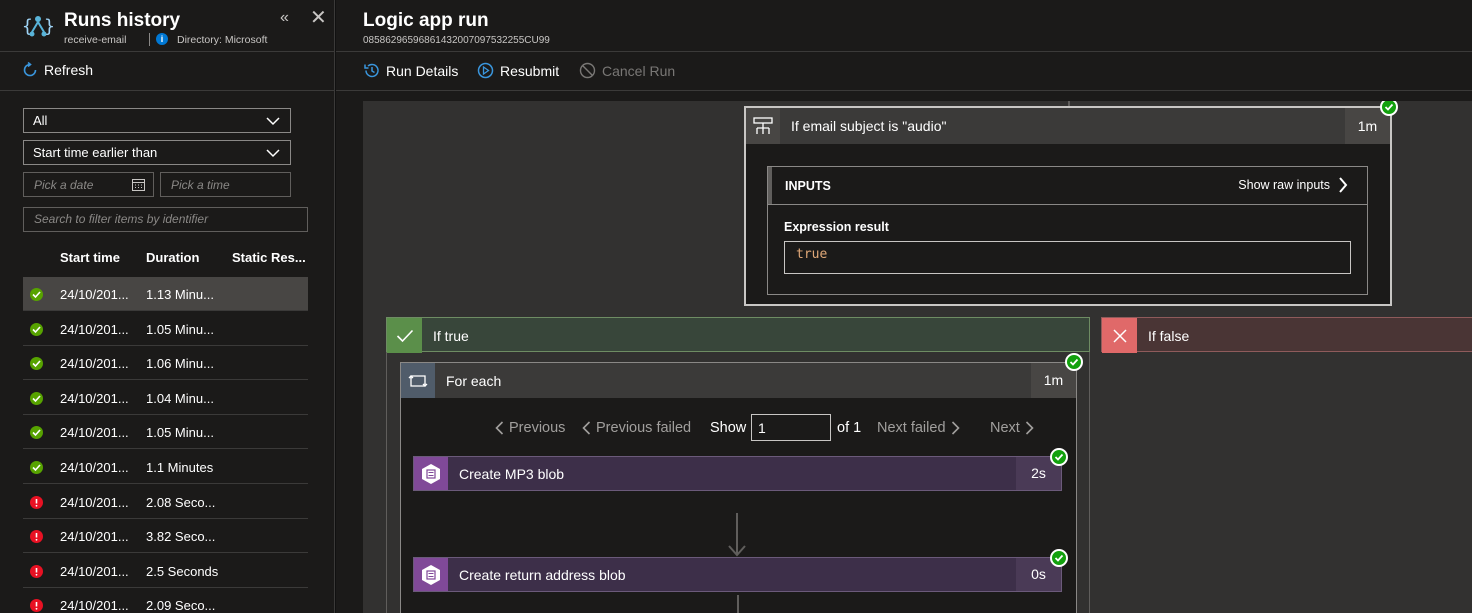 The height and width of the screenshot is (613, 1472). I want to click on history-icon, so click(371, 70).